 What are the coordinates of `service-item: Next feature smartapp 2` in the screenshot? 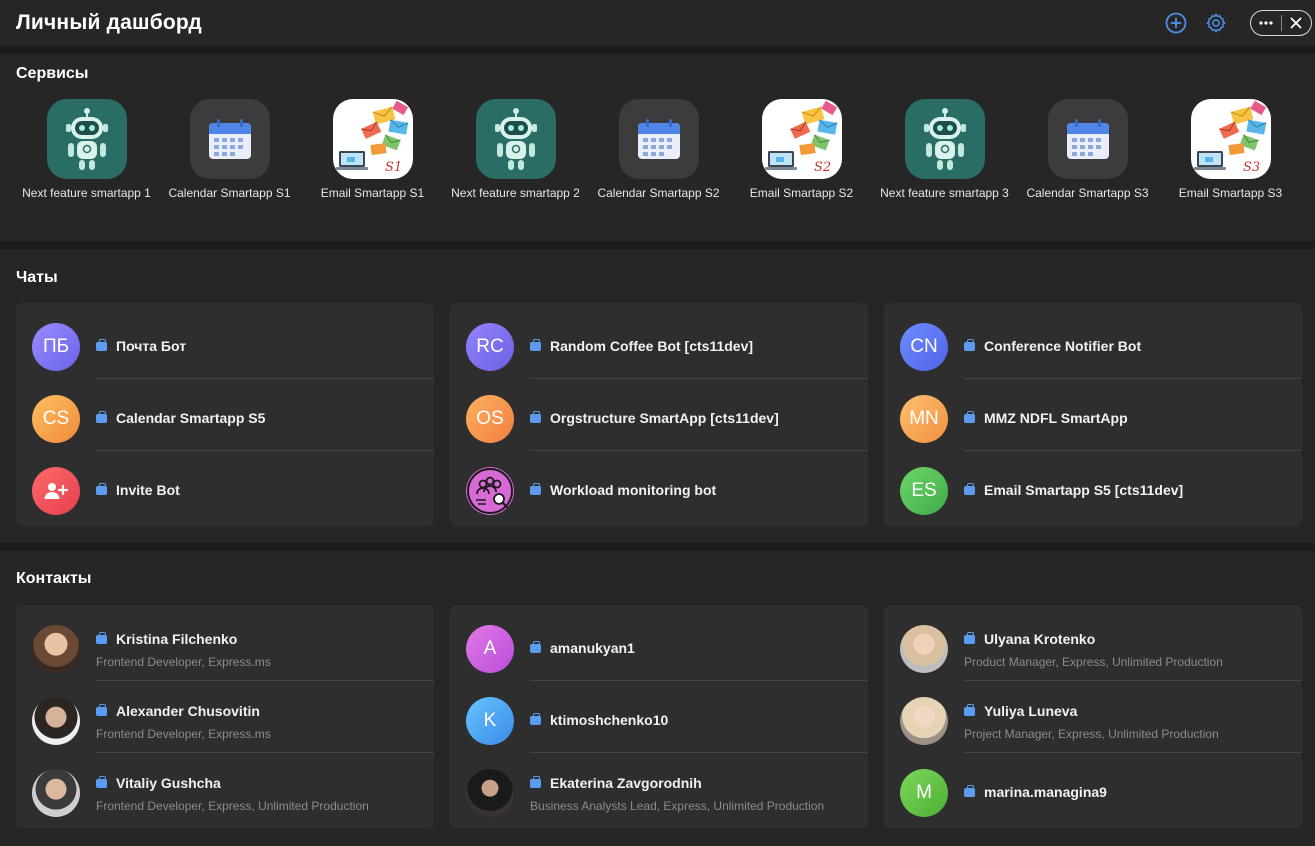 It's located at (515, 149).